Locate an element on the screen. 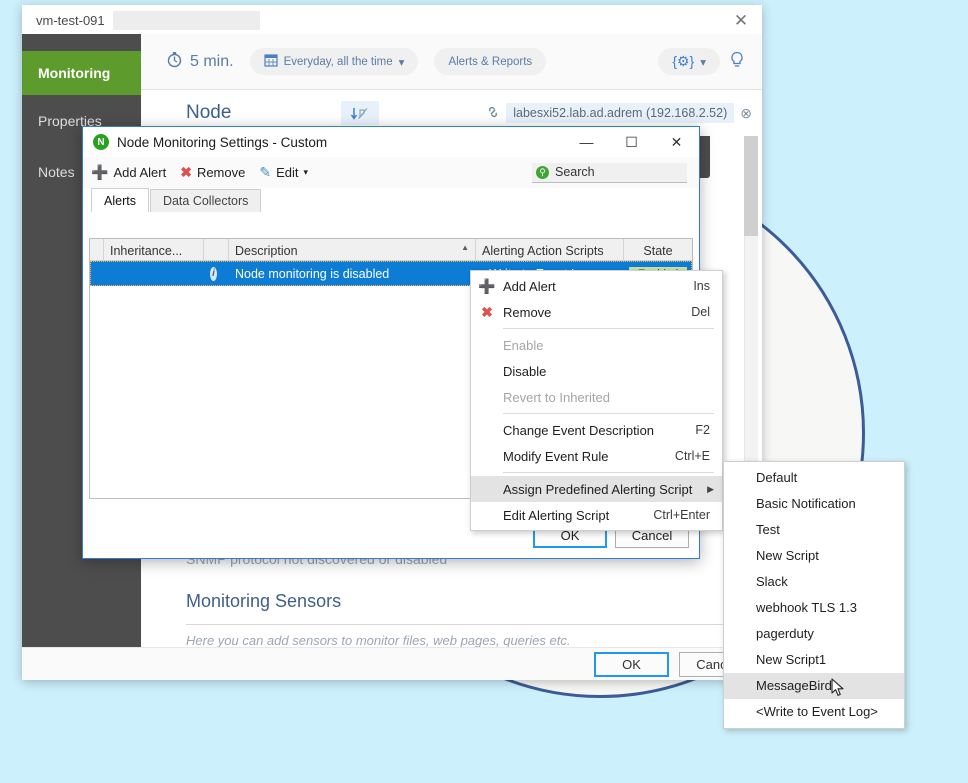 The height and width of the screenshot is (783, 968). maximize-icon: ☐ is located at coordinates (631, 142).